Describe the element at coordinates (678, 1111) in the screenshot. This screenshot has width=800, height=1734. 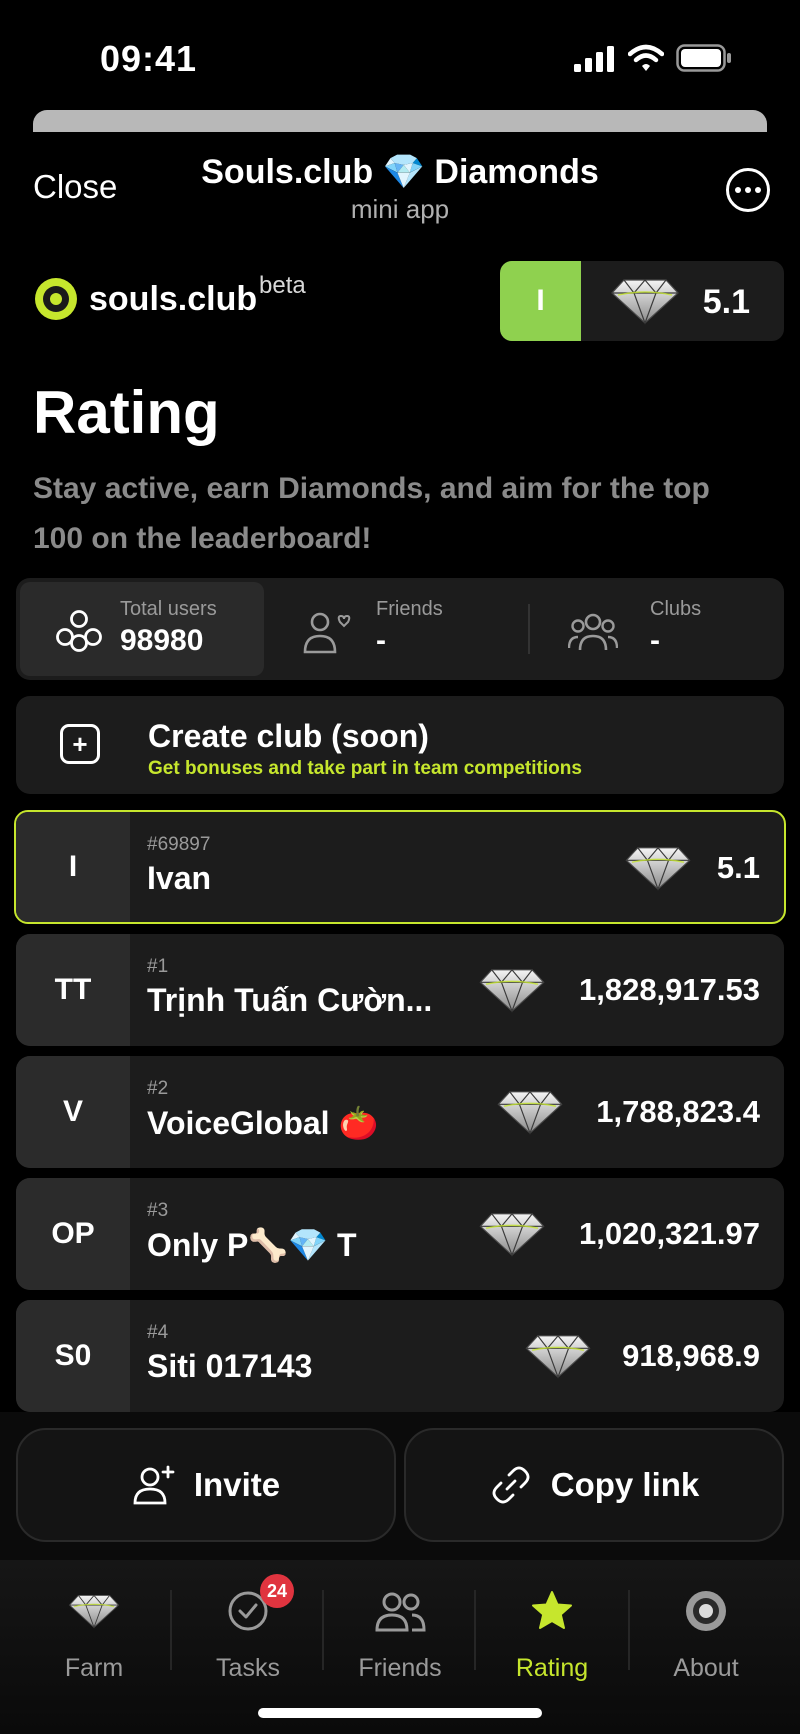
I see `user-score: 1,788,823.4` at that location.